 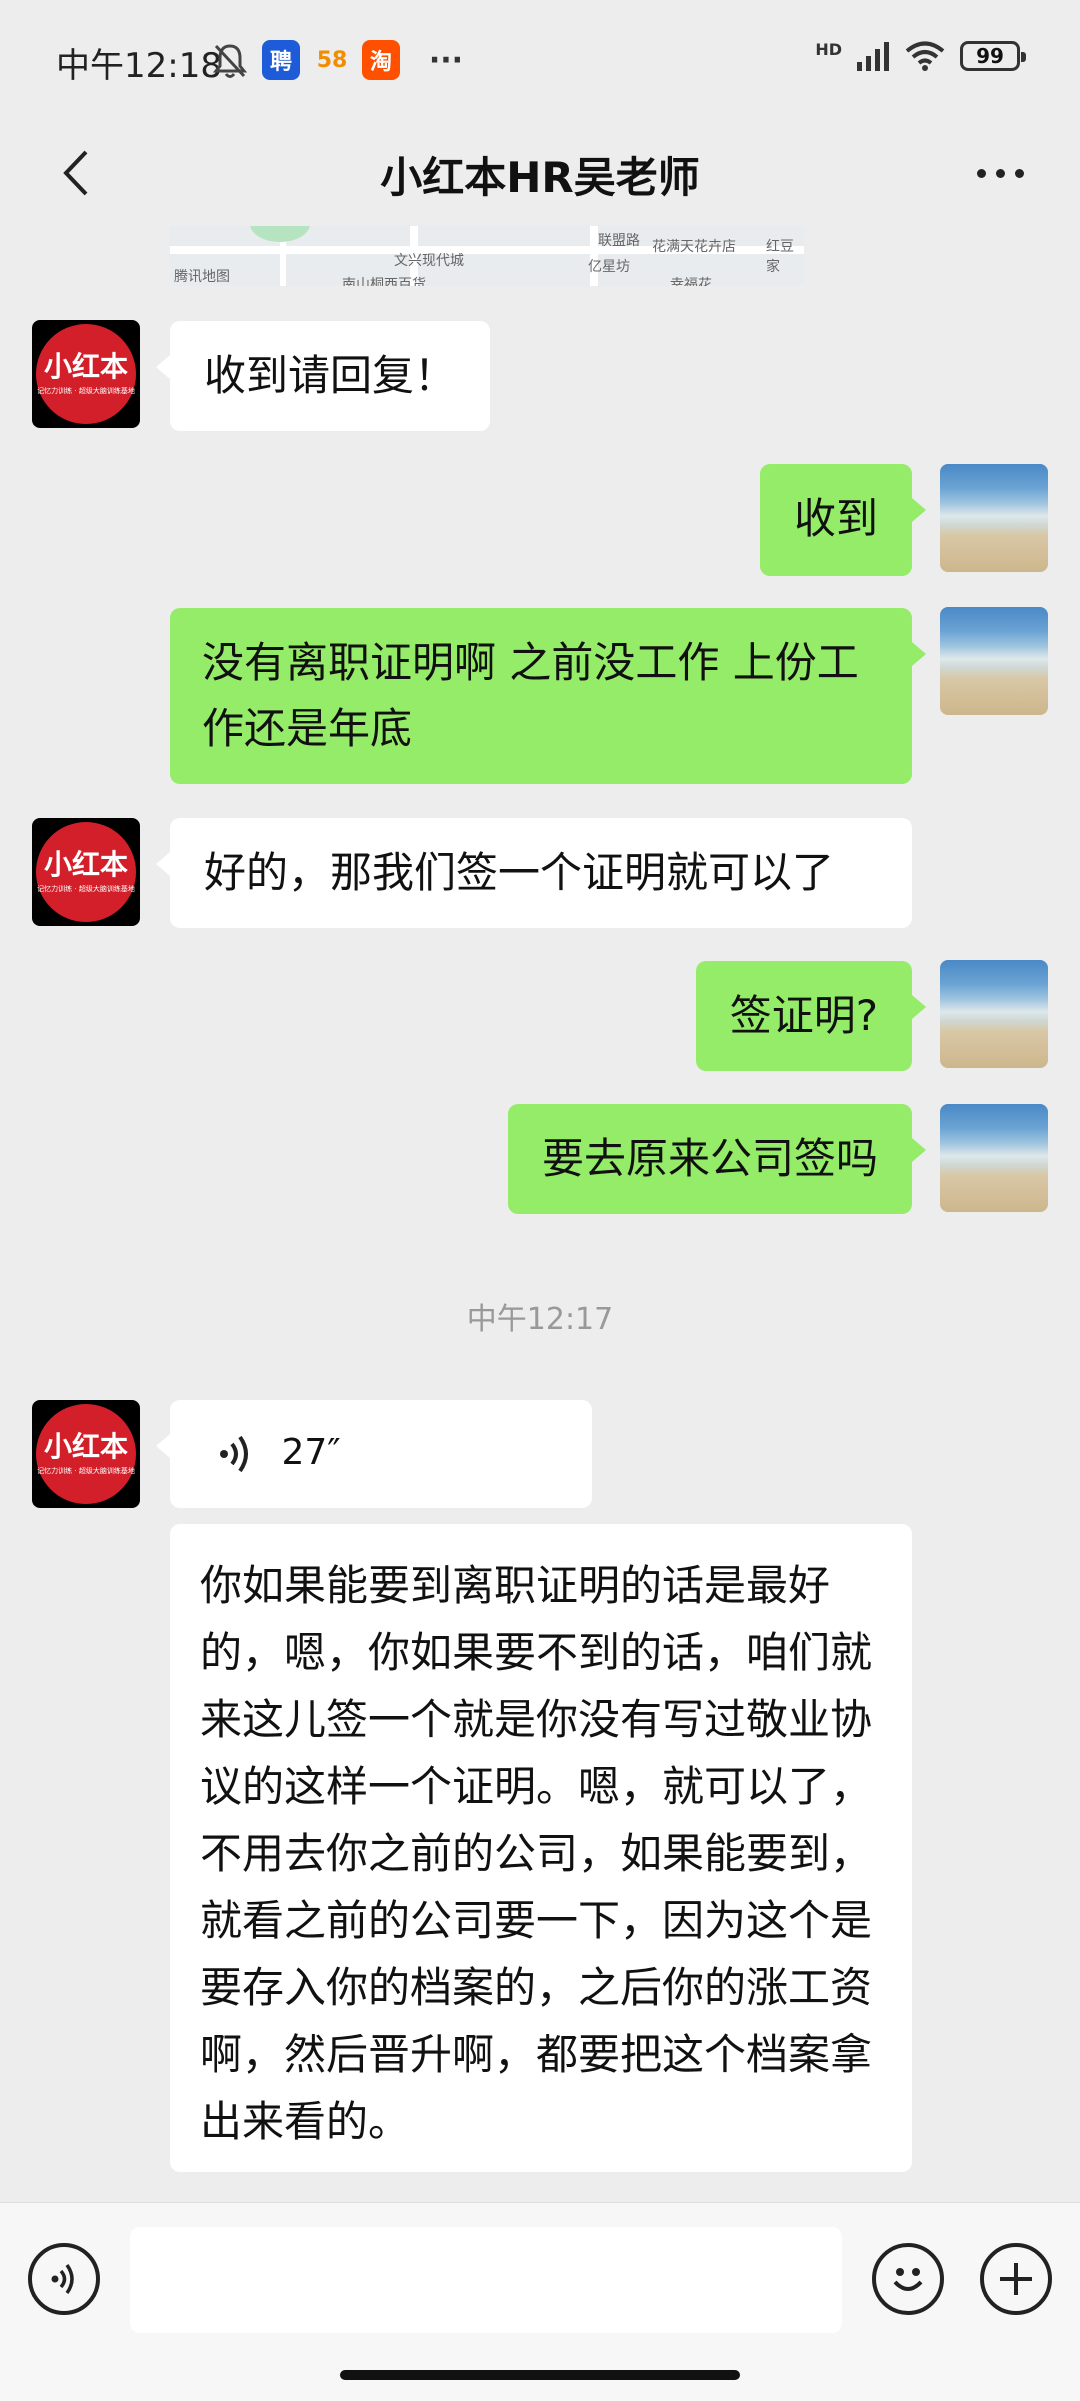 What do you see at coordinates (519, 872) in the screenshot?
I see `message-text: 好的，那我们签一个证明就可以了` at bounding box center [519, 872].